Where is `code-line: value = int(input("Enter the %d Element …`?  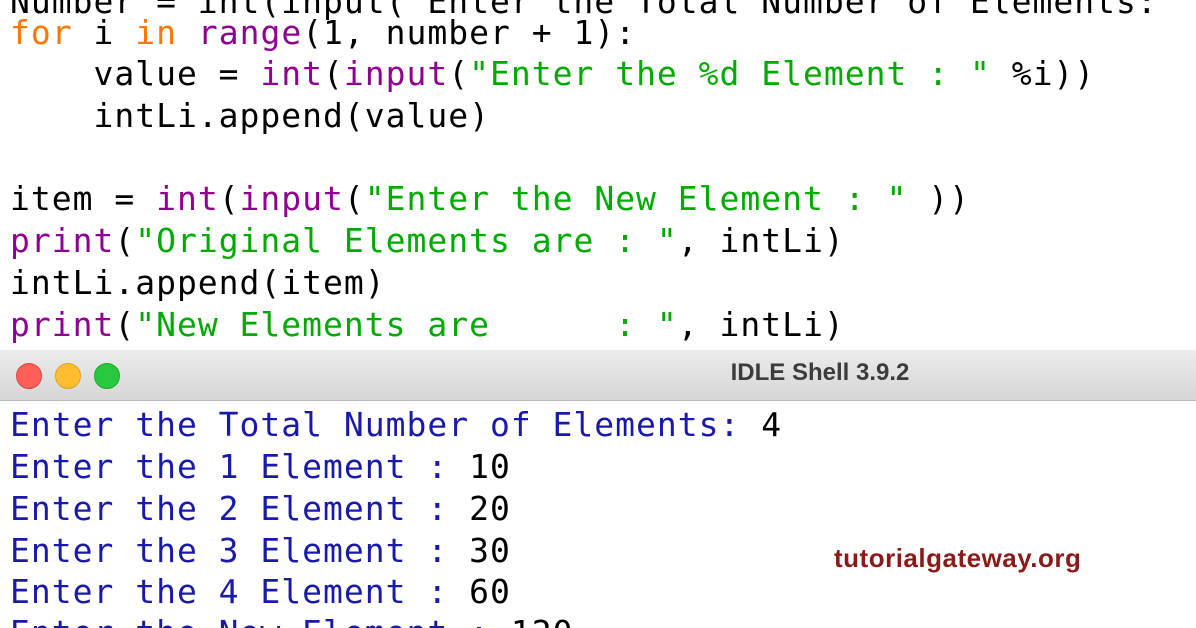 code-line: value = int(input("Enter the %d Element … is located at coordinates (552, 74).